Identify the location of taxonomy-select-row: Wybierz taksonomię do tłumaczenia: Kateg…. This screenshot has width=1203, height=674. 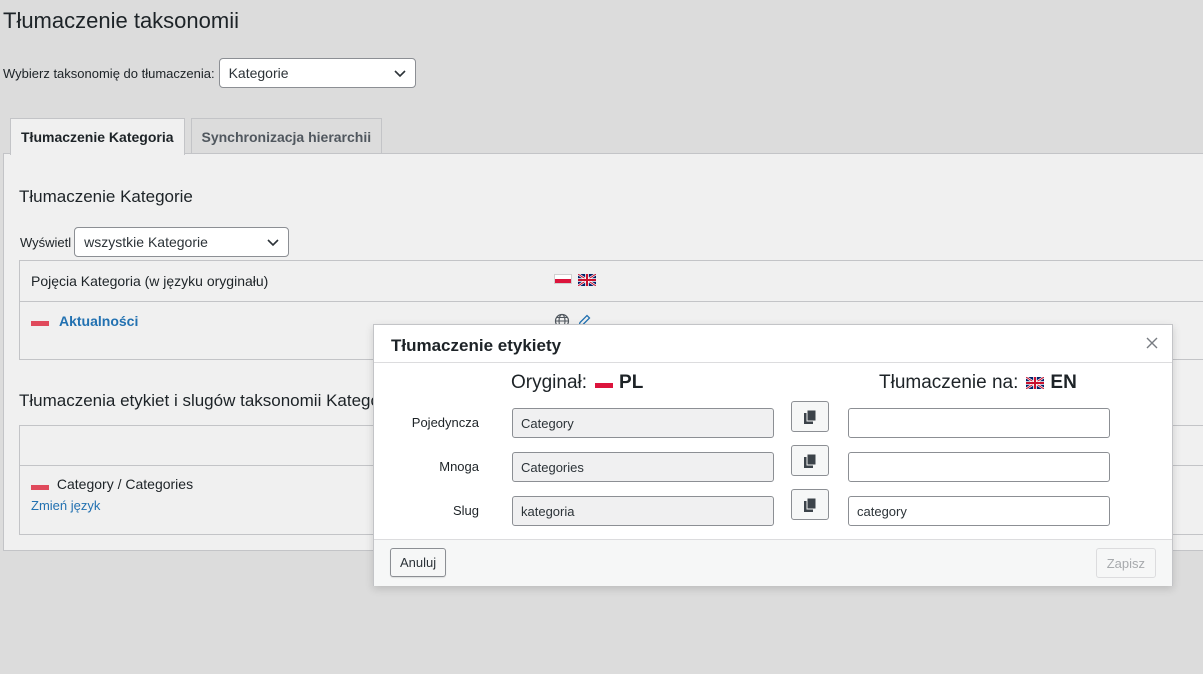
(209, 73).